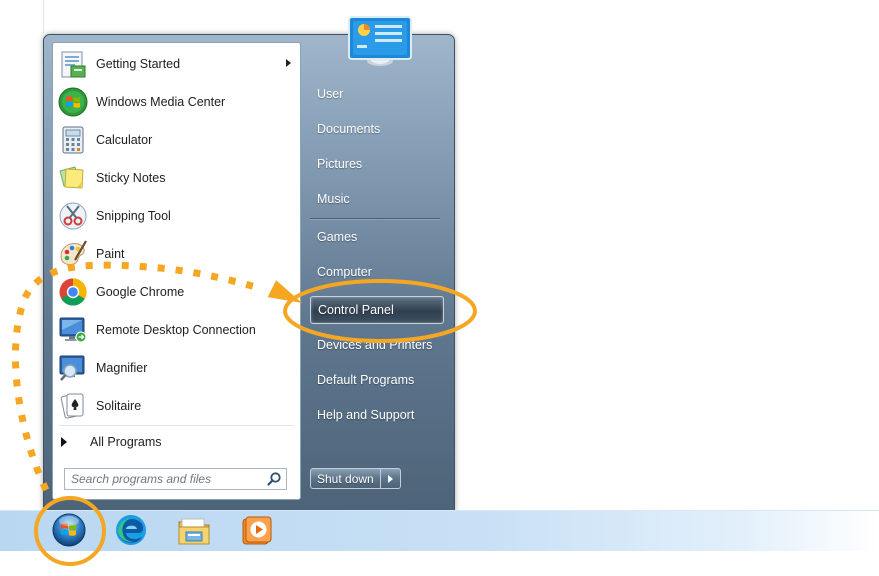  What do you see at coordinates (330, 94) in the screenshot?
I see `right-item-label: User` at bounding box center [330, 94].